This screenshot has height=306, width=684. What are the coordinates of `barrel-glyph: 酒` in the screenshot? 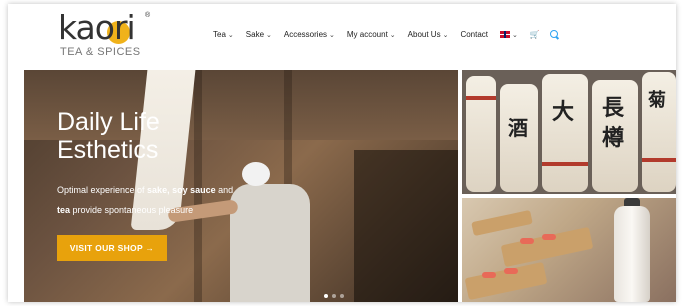 It's located at (518, 128).